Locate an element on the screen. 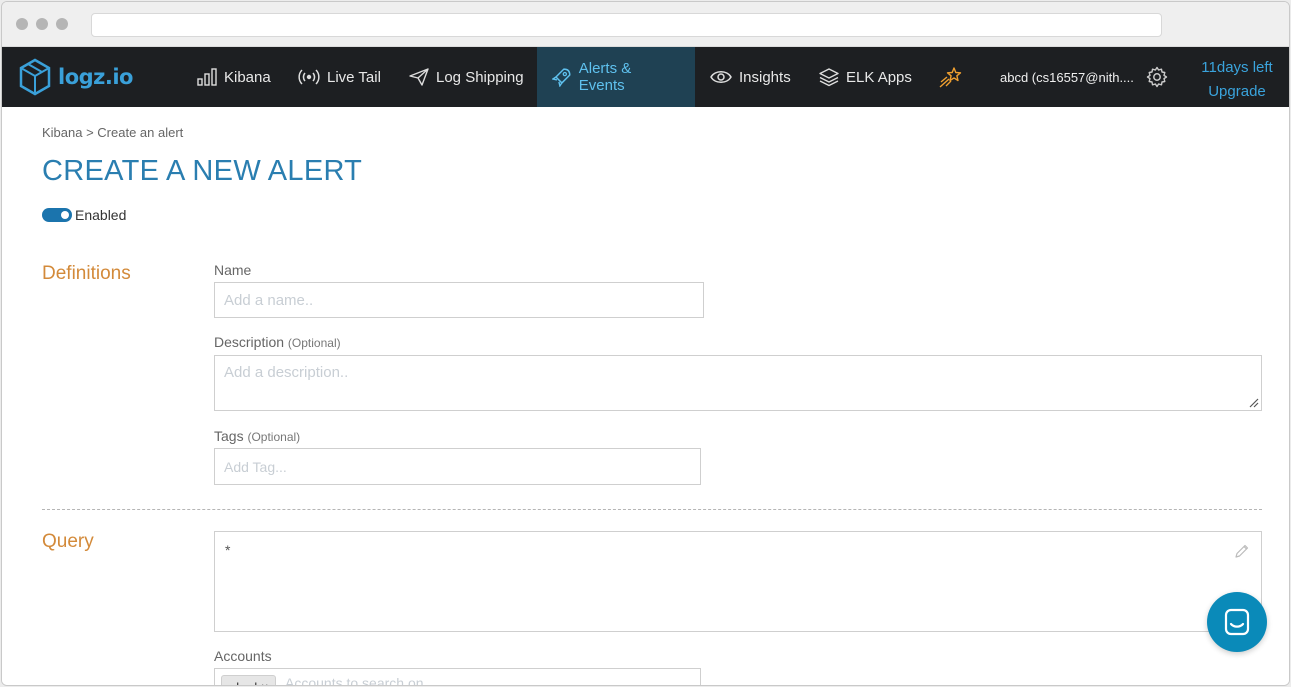 Image resolution: width=1291 pixels, height=687 pixels. nav-whats-new is located at coordinates (953, 77).